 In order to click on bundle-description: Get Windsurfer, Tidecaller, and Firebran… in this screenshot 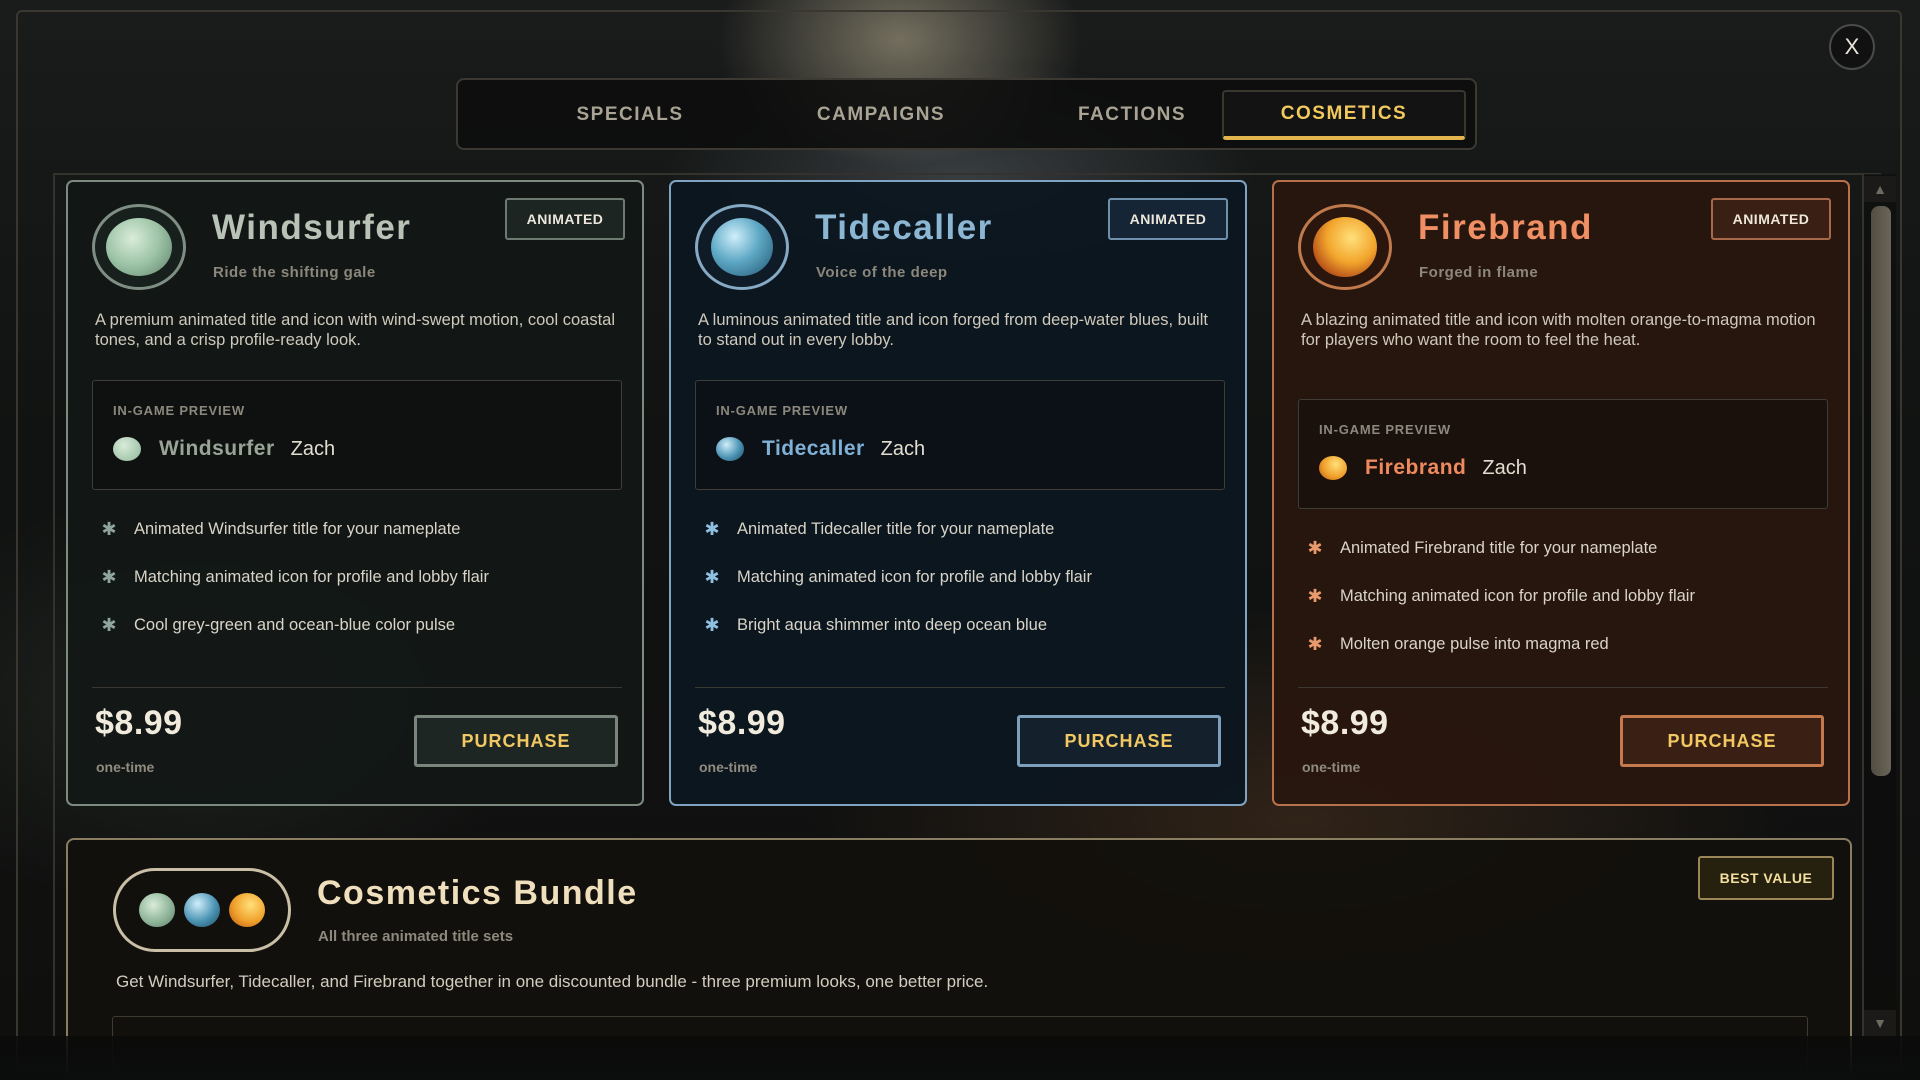, I will do `click(552, 981)`.